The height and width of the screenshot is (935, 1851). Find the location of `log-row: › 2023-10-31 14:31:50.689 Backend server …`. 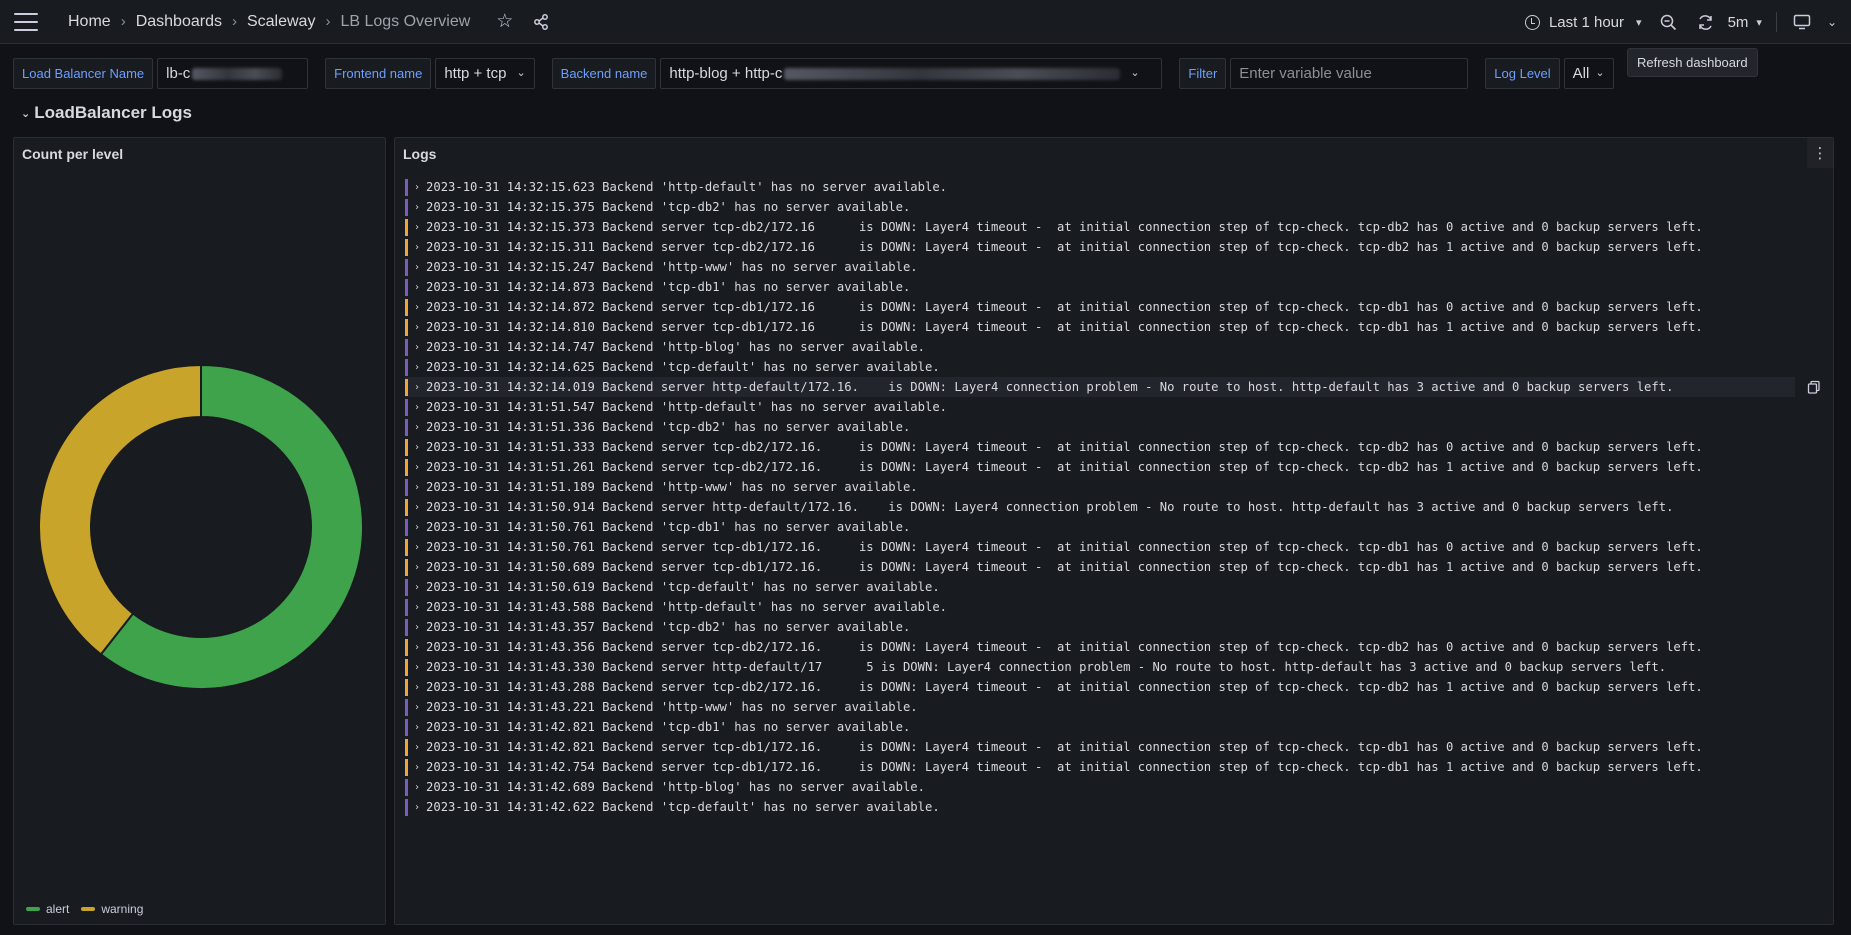

log-row: › 2023-10-31 14:31:50.689 Backend server … is located at coordinates (1115, 567).